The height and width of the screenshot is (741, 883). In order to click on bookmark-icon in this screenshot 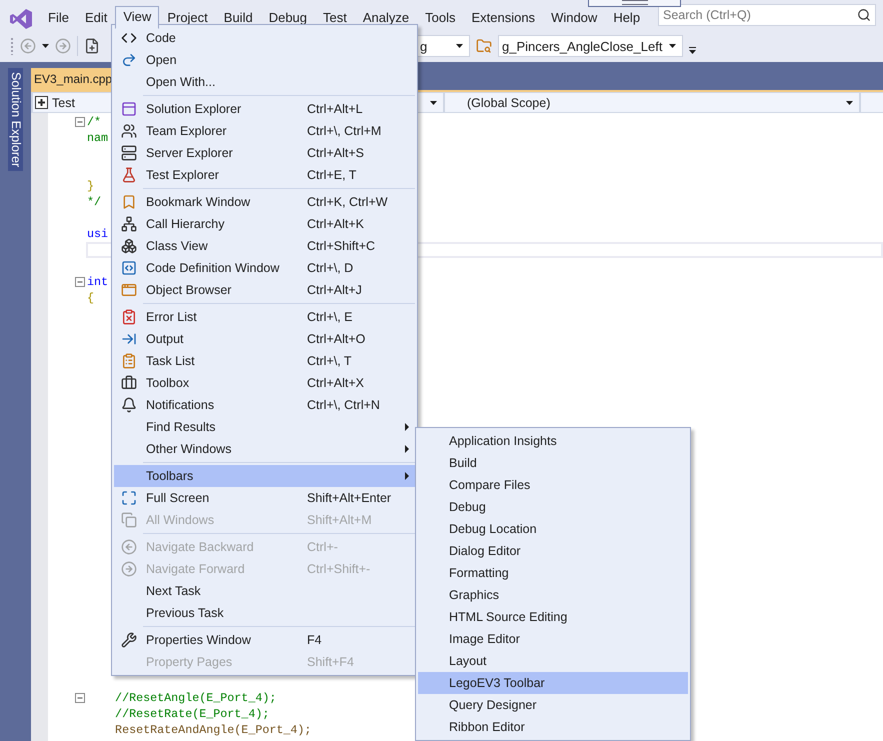, I will do `click(129, 202)`.